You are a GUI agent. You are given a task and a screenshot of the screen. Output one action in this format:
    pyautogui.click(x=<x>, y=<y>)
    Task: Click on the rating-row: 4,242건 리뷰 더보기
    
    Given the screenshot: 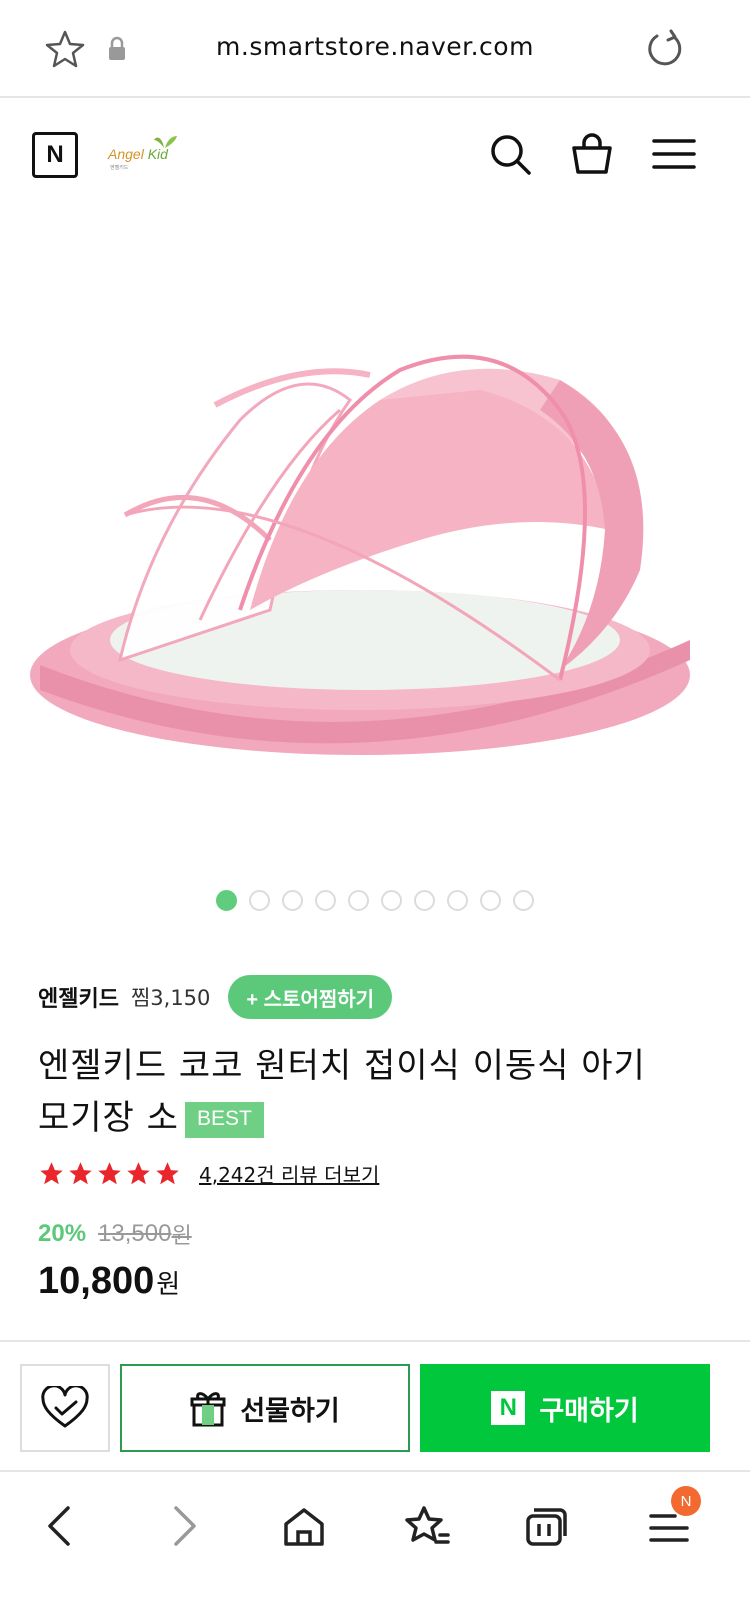 What is the action you would take?
    pyautogui.click(x=208, y=1173)
    